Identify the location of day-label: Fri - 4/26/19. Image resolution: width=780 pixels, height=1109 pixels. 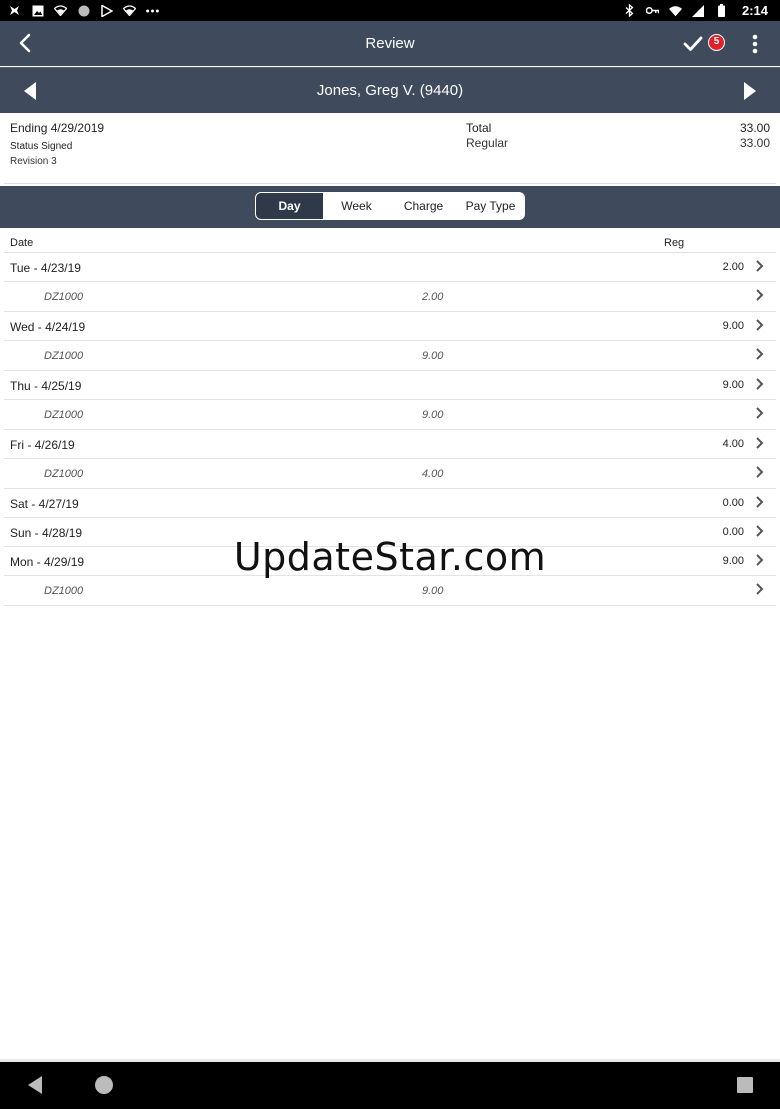
(42, 445).